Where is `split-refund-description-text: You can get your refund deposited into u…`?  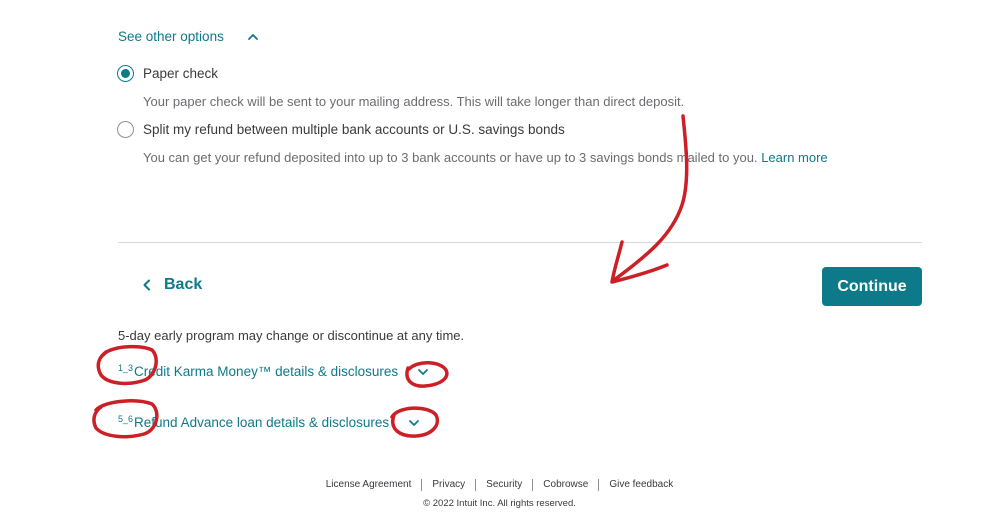
split-refund-description-text: You can get your refund deposited into u… is located at coordinates (450, 157).